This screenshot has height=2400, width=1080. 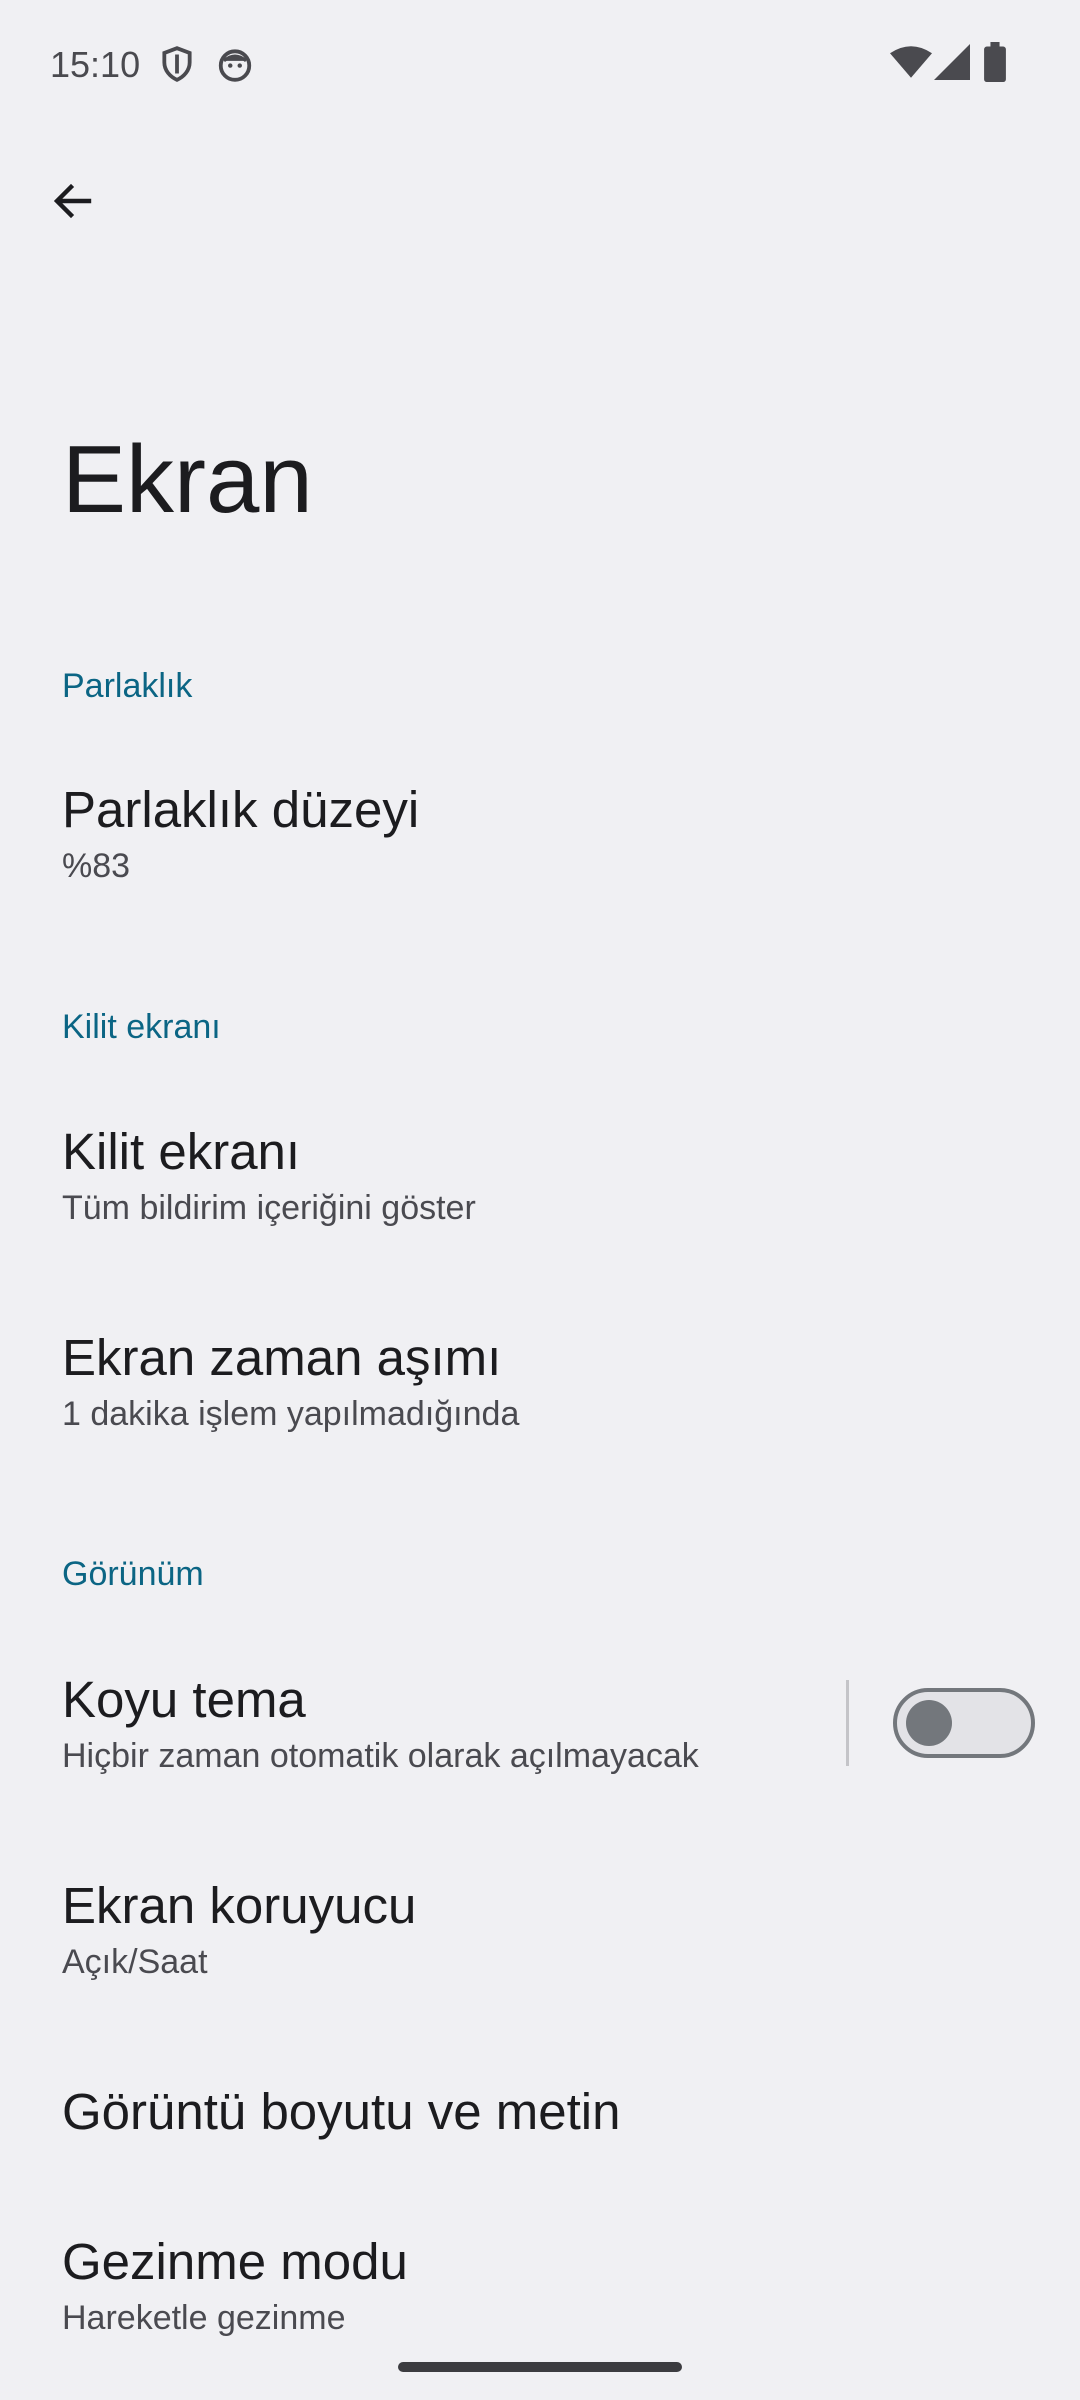 What do you see at coordinates (282, 1357) in the screenshot?
I see `pref-title: Ekran zaman aşımı` at bounding box center [282, 1357].